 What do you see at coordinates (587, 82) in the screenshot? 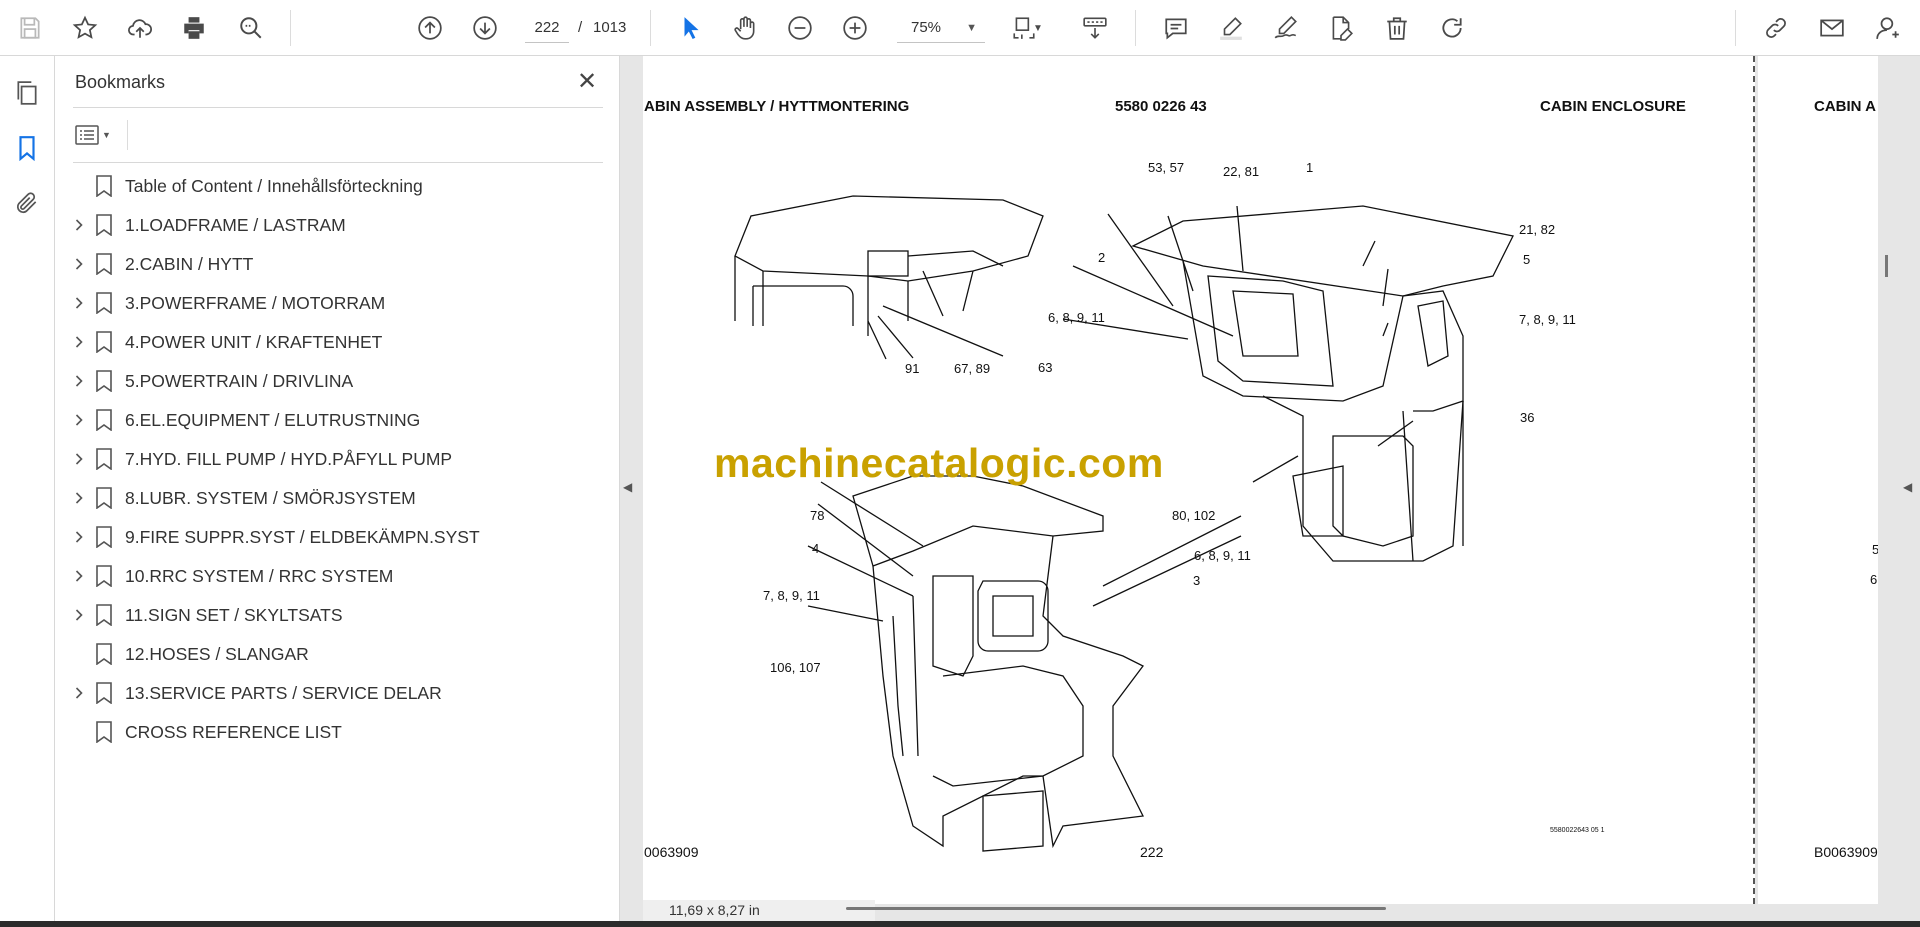
I see `close-icon: ✕` at bounding box center [587, 82].